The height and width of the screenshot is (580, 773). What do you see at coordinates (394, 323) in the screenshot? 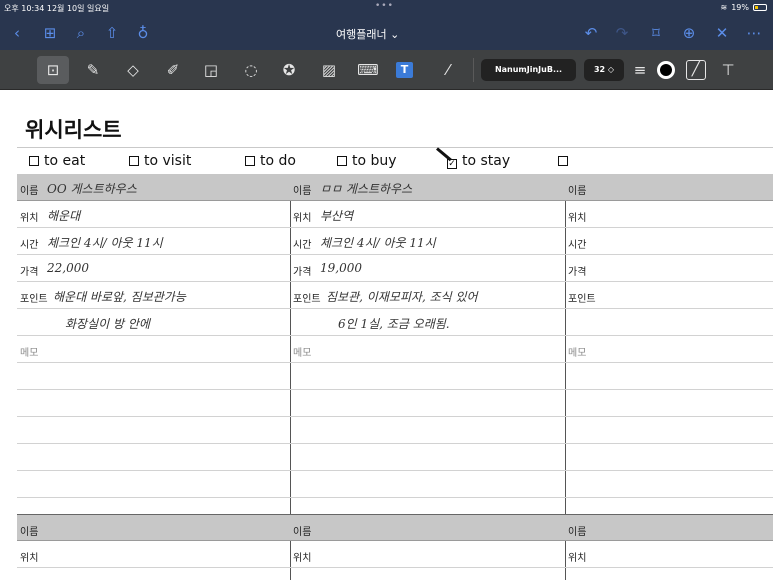
I see `handwritten-value: 6인 1실, 조금 오래됨.` at bounding box center [394, 323].